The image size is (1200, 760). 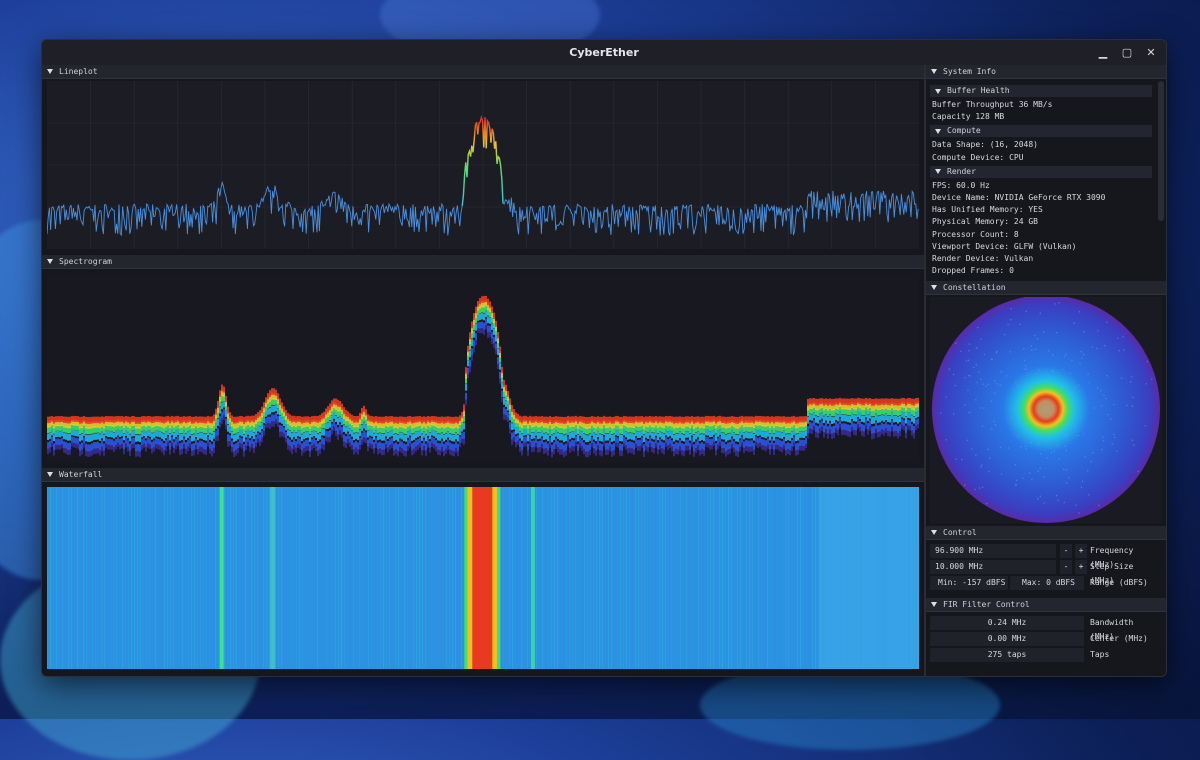 I want to click on waterfall-header: Waterfall, so click(x=483, y=475).